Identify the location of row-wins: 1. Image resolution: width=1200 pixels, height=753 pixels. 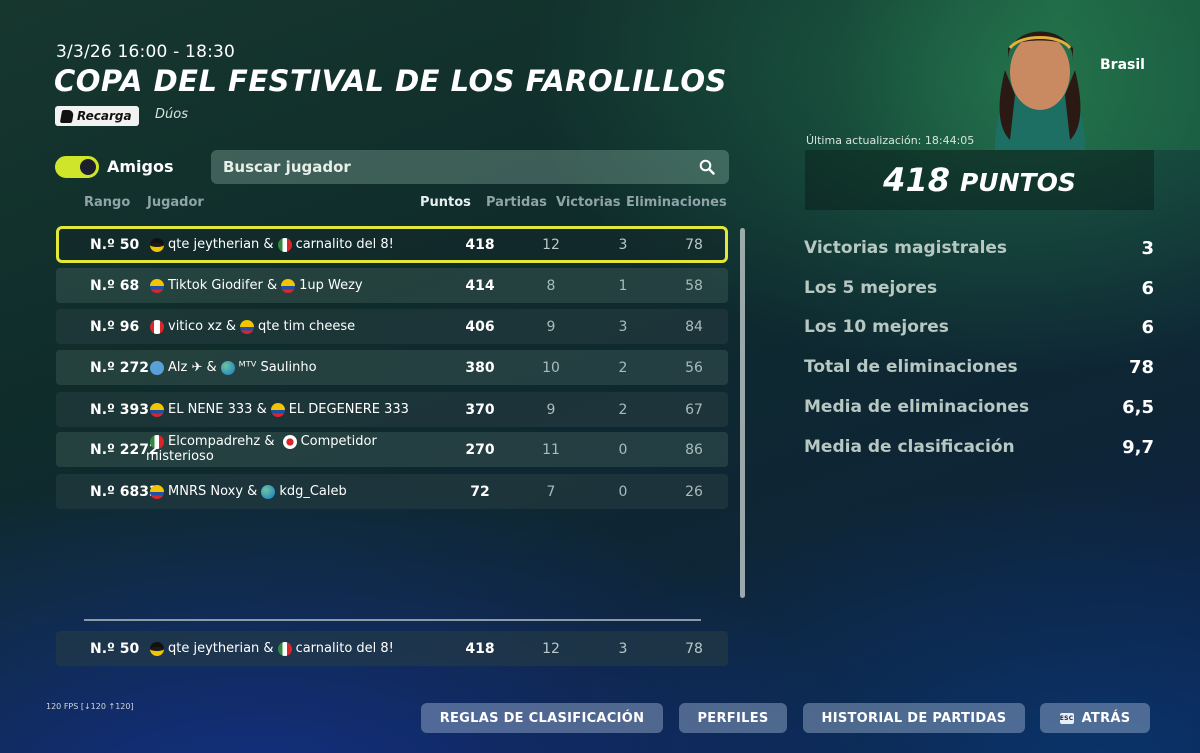
(623, 285).